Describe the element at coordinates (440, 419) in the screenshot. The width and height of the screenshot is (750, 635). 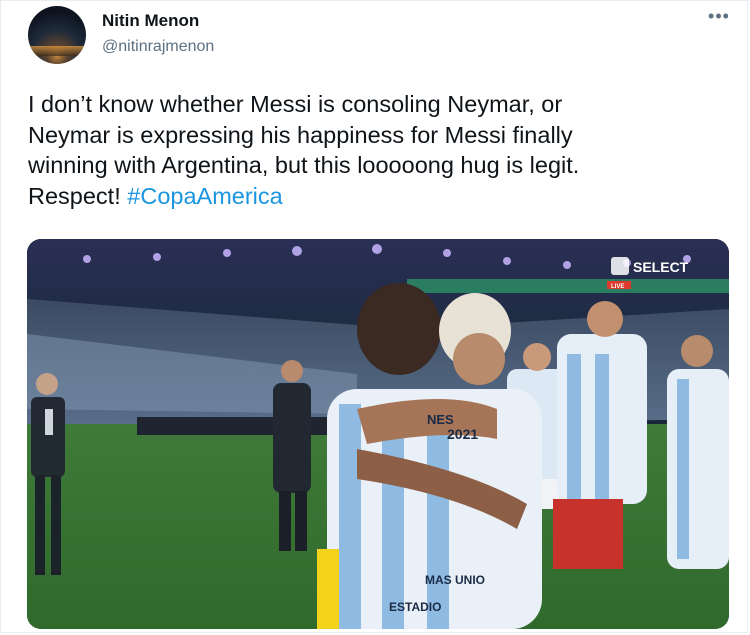
I see `jersey-text-top: NES` at that location.